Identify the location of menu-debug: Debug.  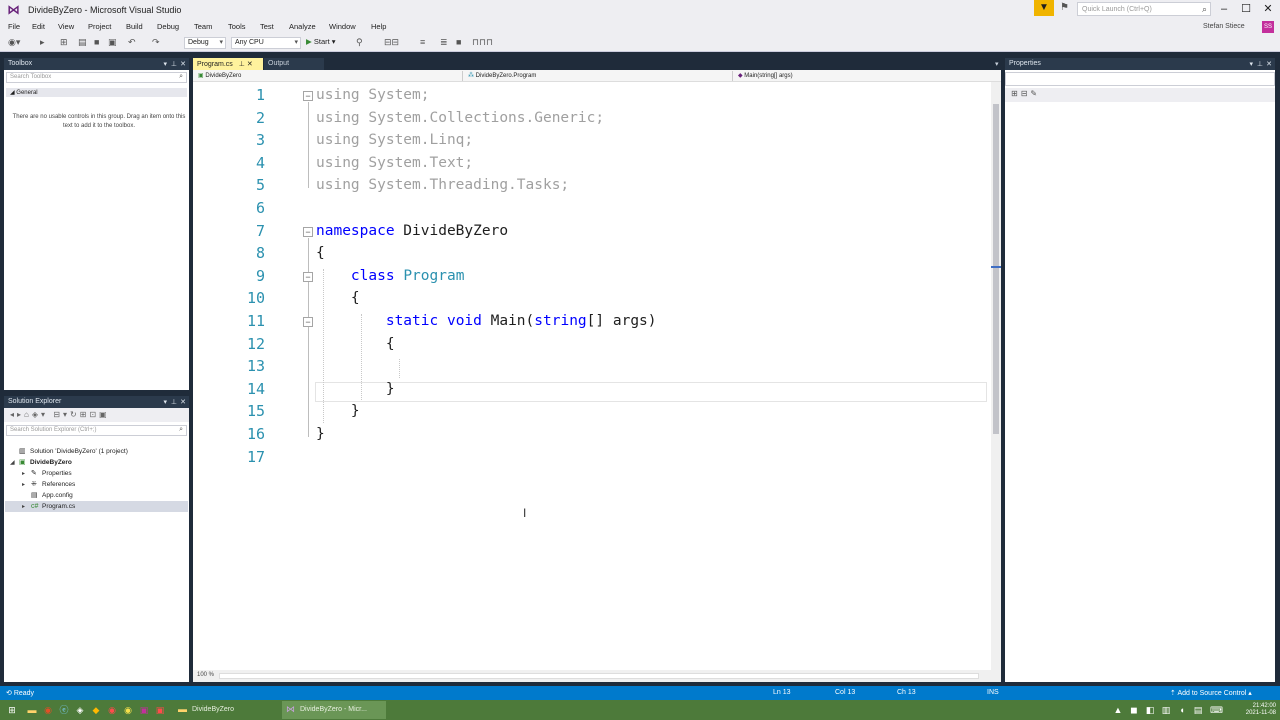
(168, 26).